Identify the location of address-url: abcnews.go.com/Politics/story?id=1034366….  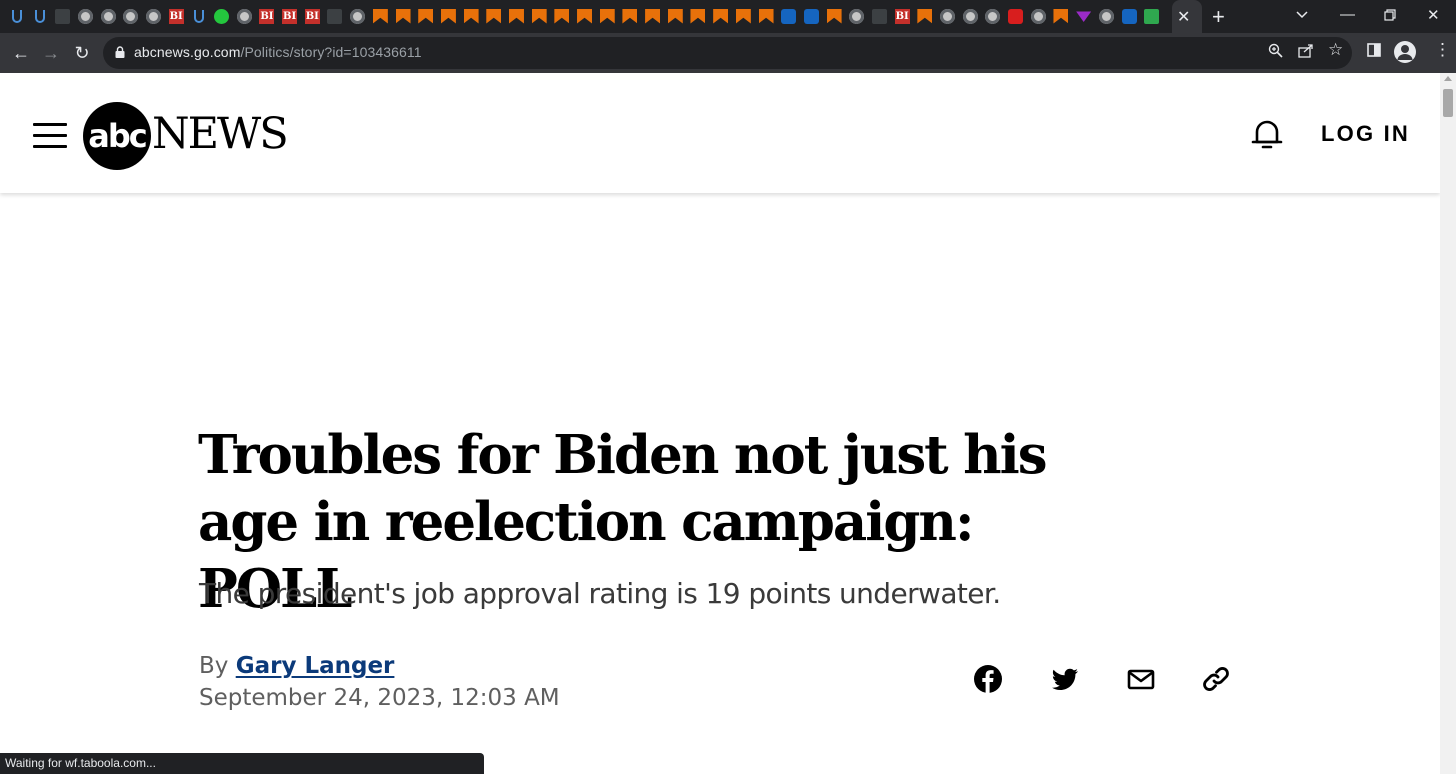
(278, 52).